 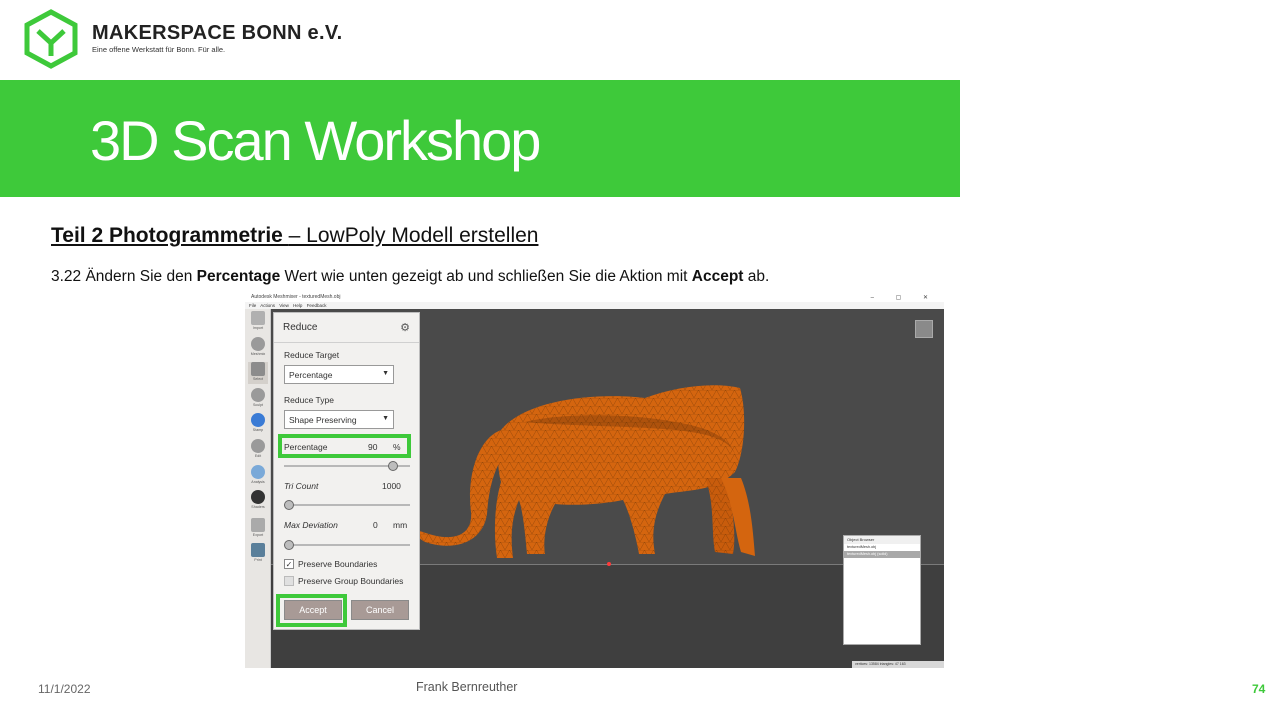 What do you see at coordinates (258, 405) in the screenshot?
I see `tool-label: Sculpt` at bounding box center [258, 405].